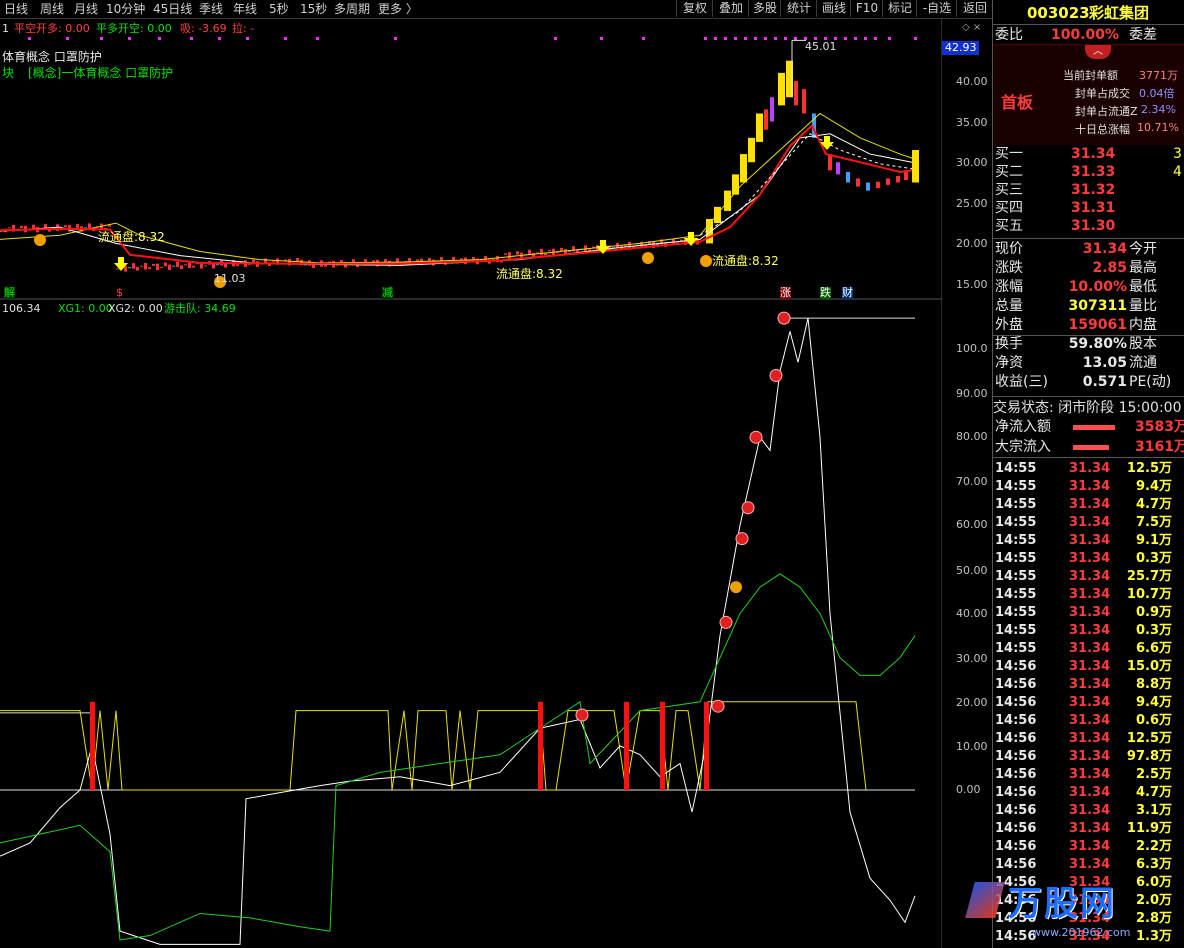 Image resolution: width=1184 pixels, height=948 pixels. Describe the element at coordinates (972, 746) in the screenshot. I see `sub-axis-10: 10.00` at that location.